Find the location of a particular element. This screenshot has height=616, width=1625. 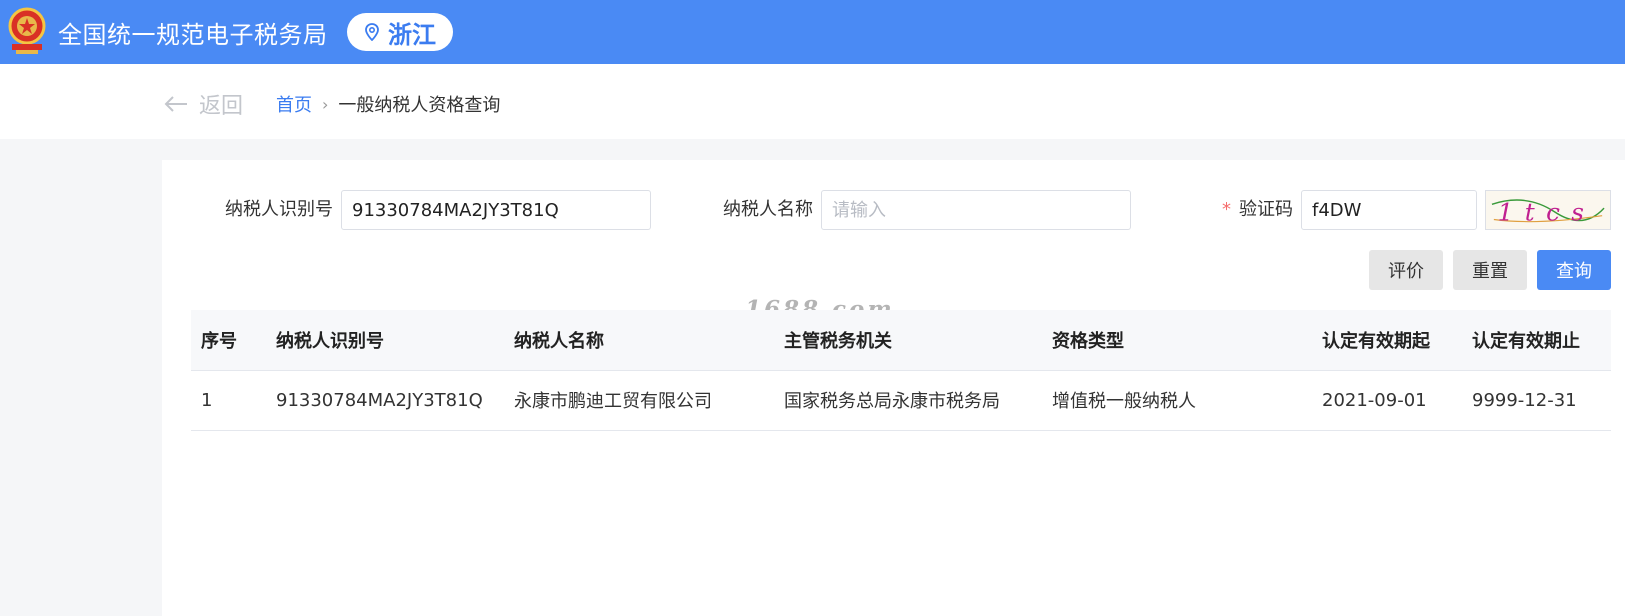

column-header-tax-authority: 主管税务机关 is located at coordinates (908, 340).